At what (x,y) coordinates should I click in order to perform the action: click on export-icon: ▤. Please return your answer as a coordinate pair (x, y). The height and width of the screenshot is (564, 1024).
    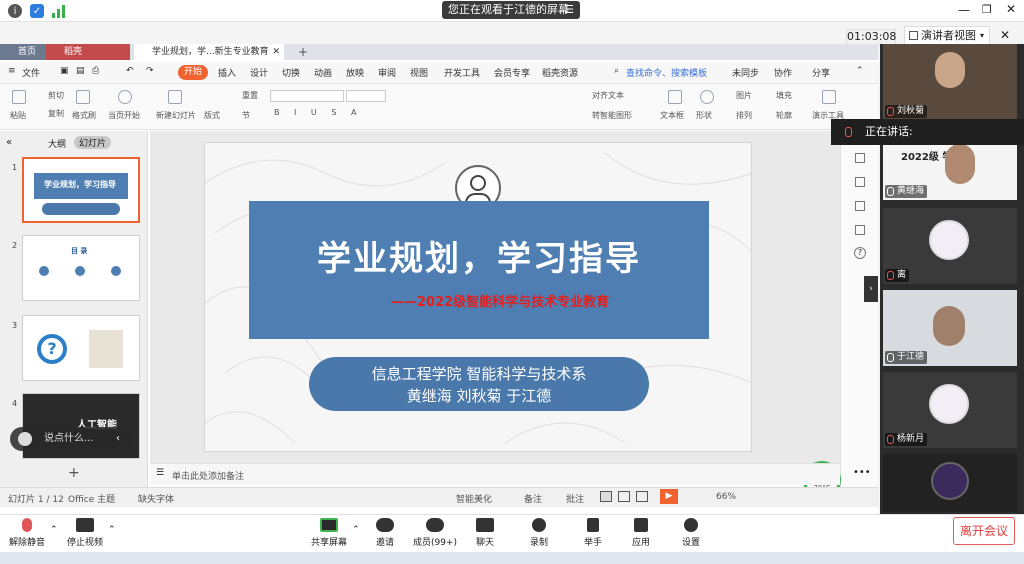
    Looking at the image, I should click on (80, 71).